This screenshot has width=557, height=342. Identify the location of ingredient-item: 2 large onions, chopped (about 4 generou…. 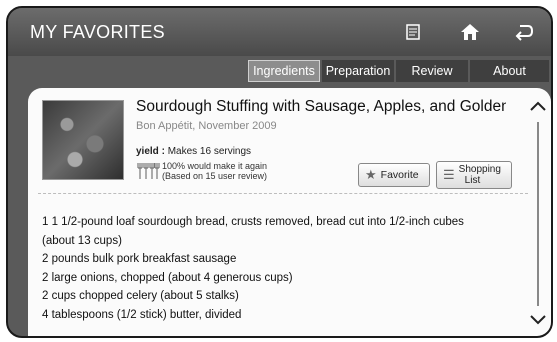
(167, 277).